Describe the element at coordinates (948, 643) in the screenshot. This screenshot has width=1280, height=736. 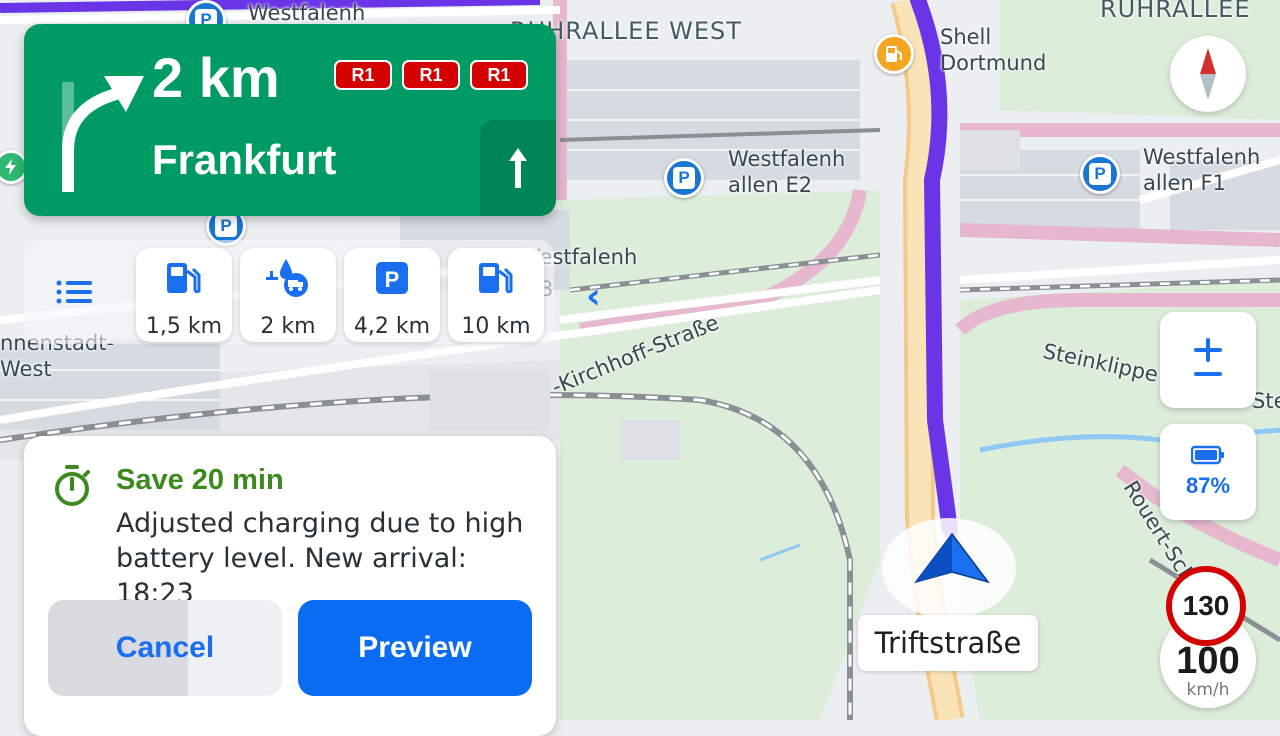
I see `current-street-label: Triftstraße` at that location.